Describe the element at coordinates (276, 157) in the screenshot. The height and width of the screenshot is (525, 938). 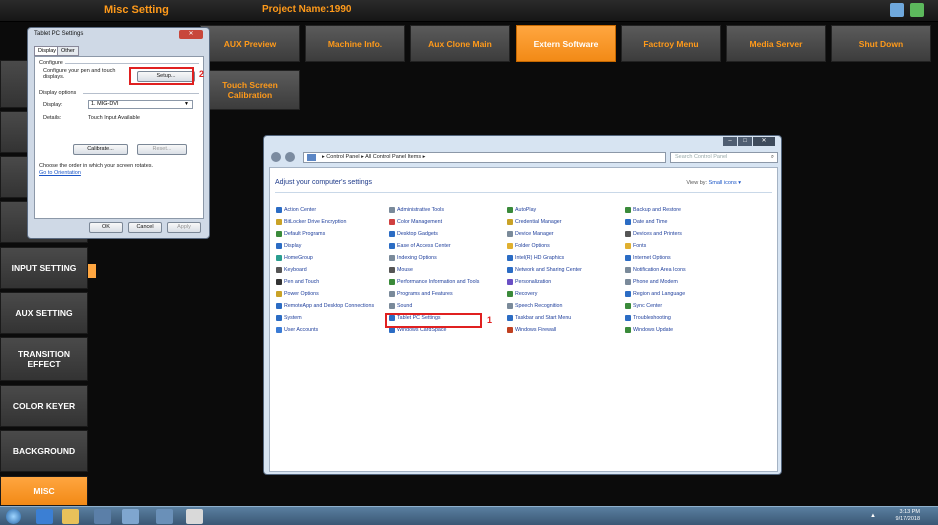
I see `back-icon` at that location.